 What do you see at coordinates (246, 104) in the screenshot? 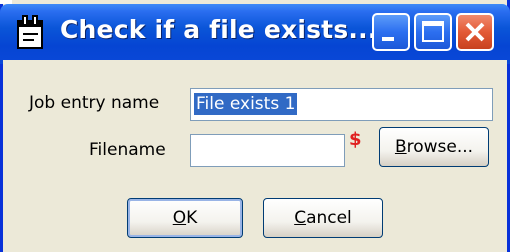
I see `job-entry-name-value: File exists 1` at bounding box center [246, 104].